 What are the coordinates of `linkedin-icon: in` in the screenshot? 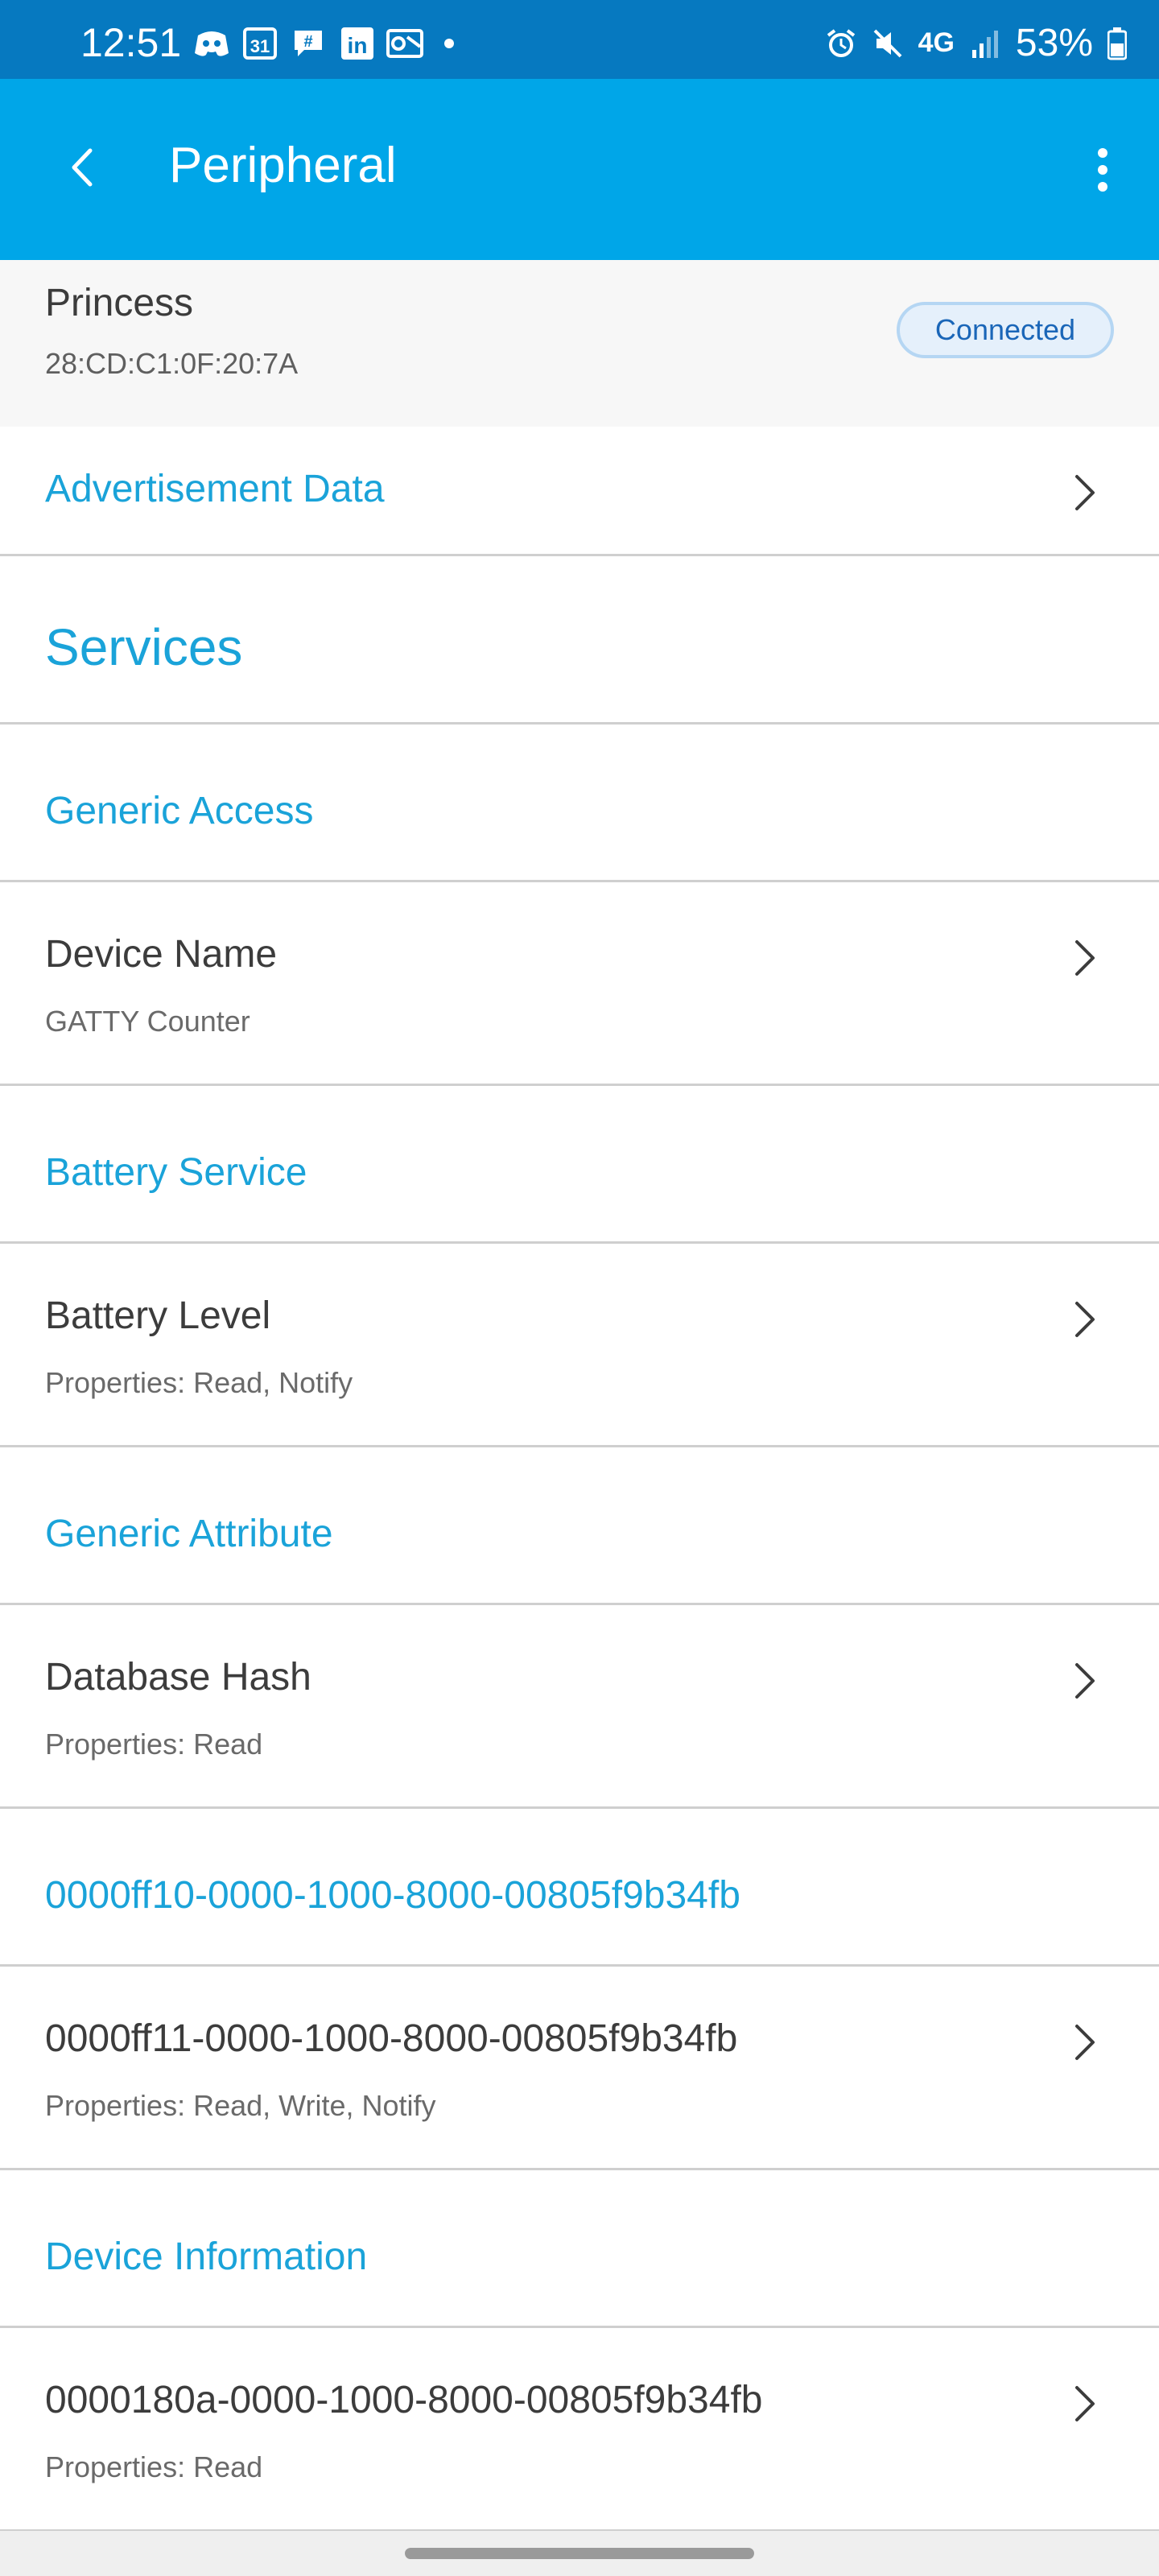 It's located at (356, 43).